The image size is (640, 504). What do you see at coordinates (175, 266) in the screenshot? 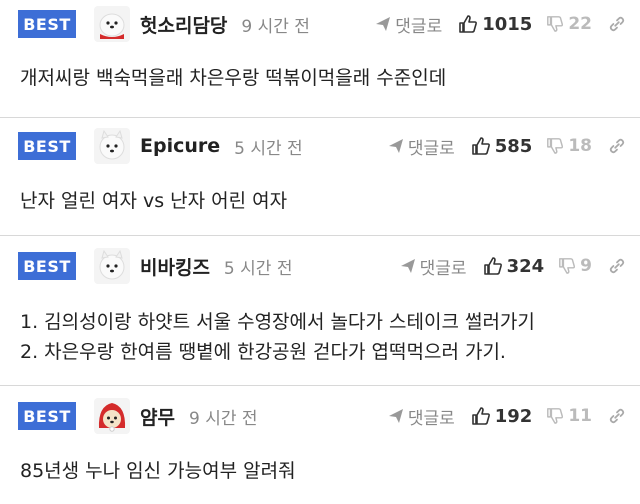
I see `author-name: 비바킹즈` at bounding box center [175, 266].